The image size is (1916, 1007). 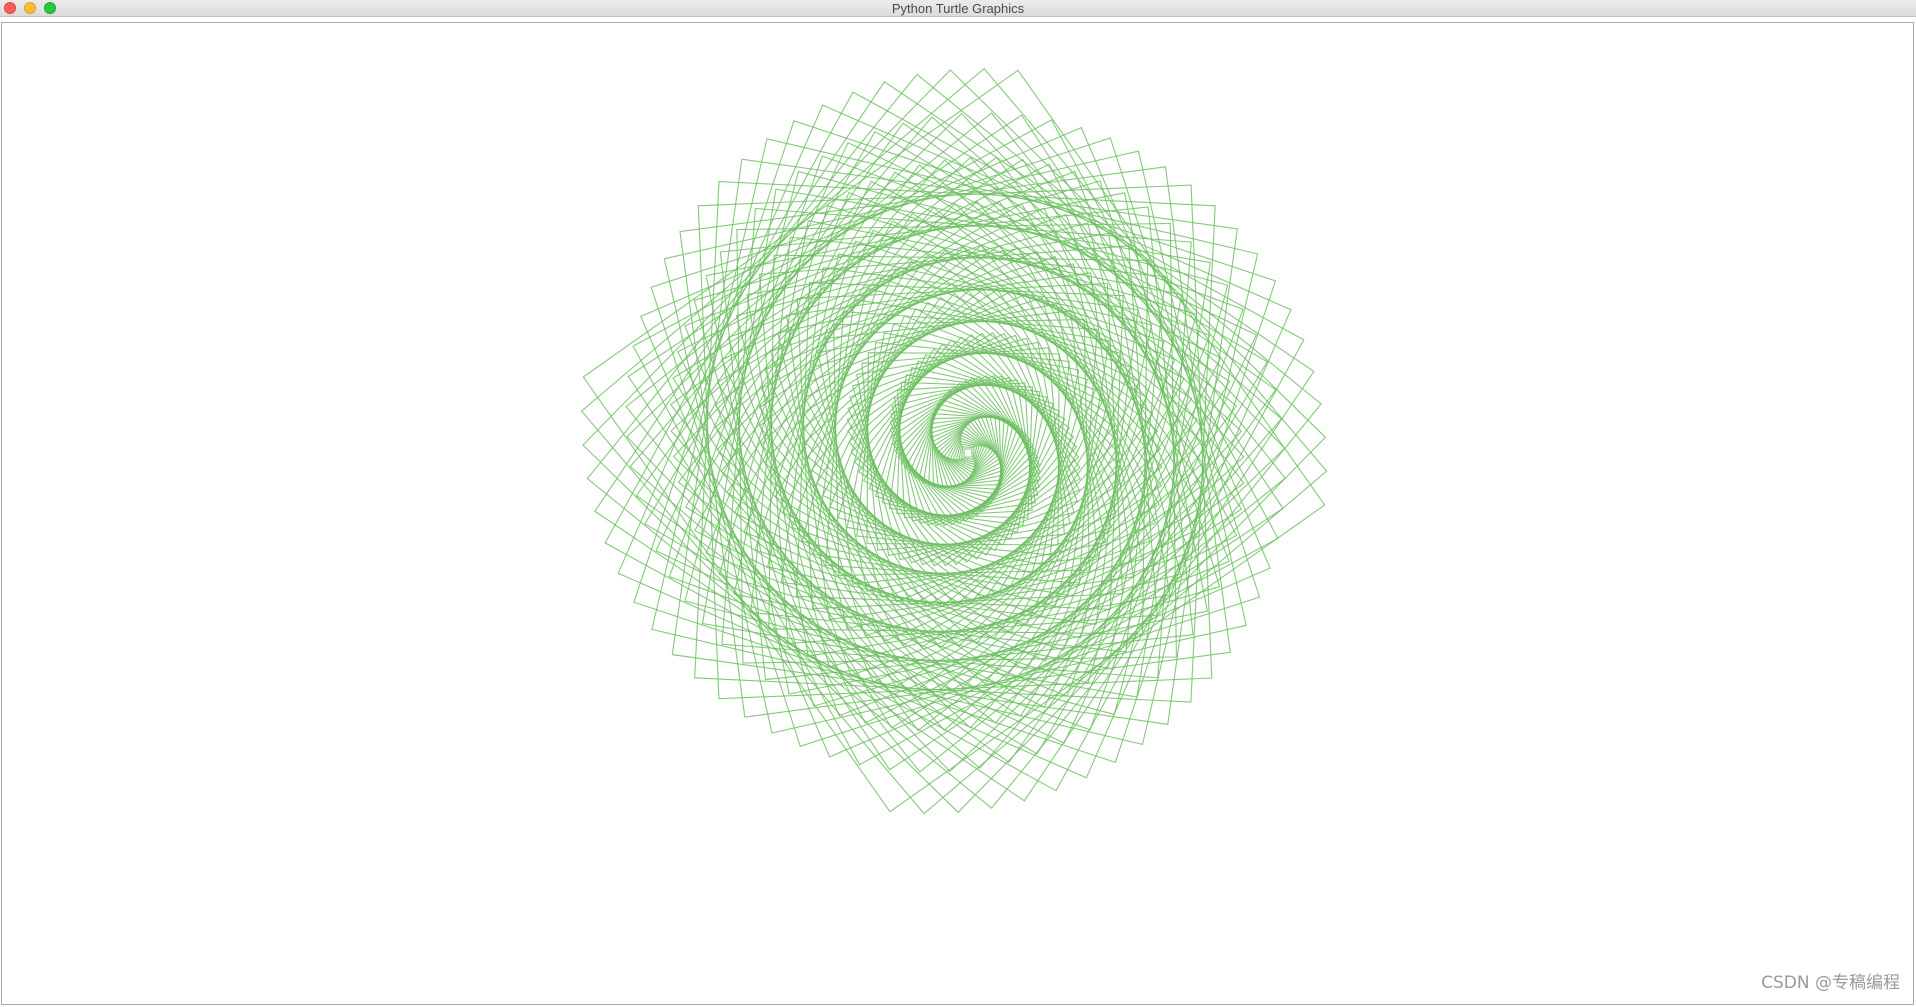 I want to click on window-title: Python Turtle Graphics, so click(x=958, y=8).